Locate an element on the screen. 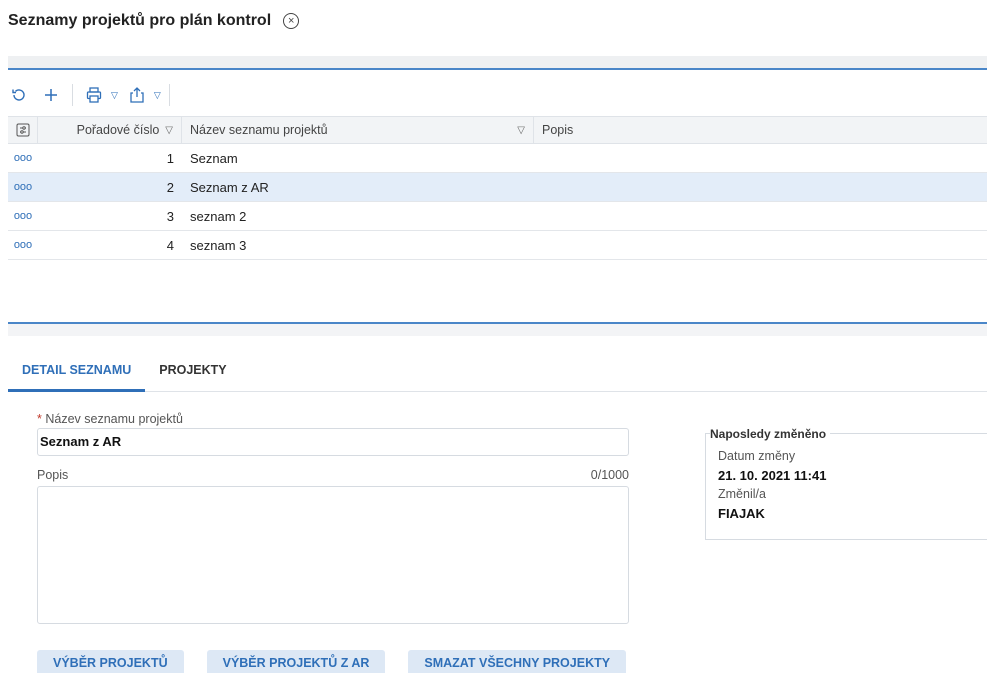 Image resolution: width=987 pixels, height=673 pixels. tab-projects: PROJEKTY is located at coordinates (192, 371).